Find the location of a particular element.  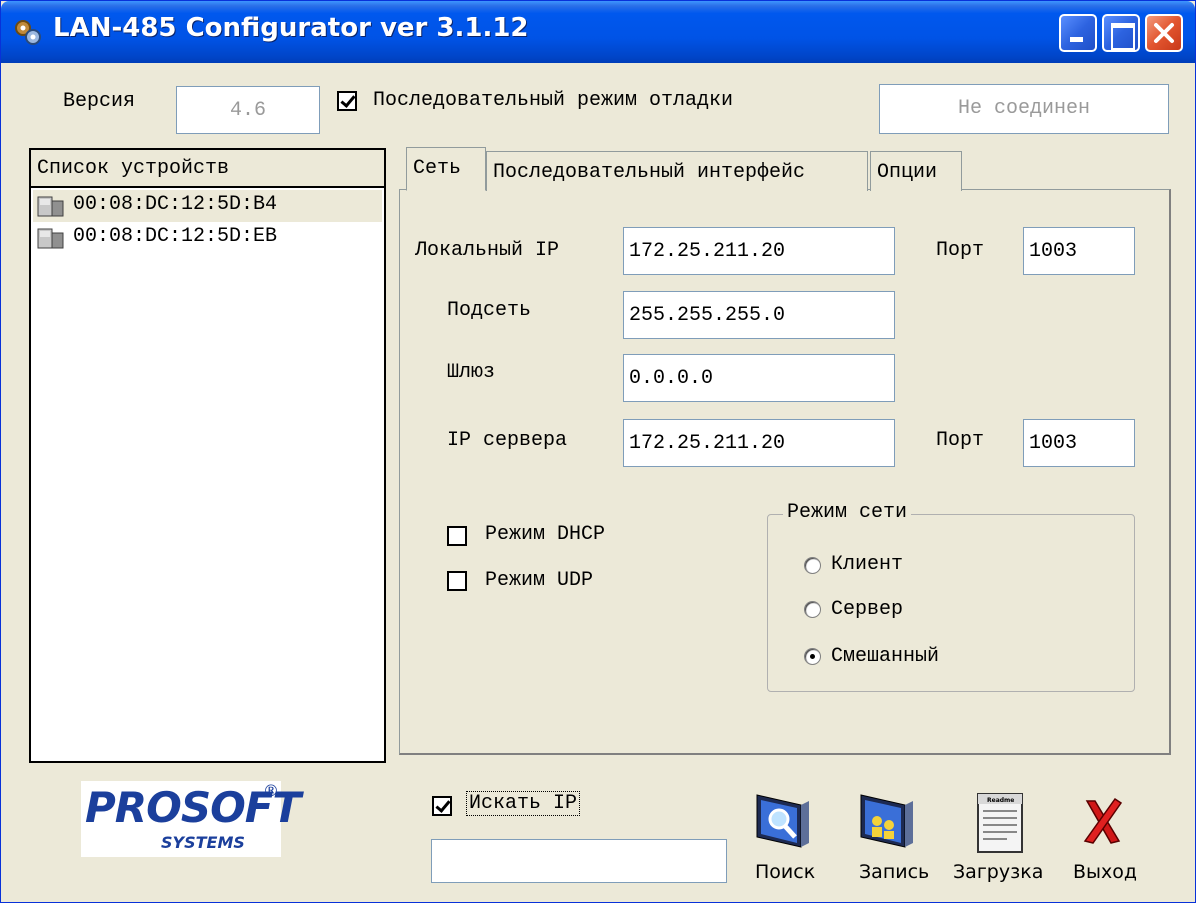

mode-client-label: Клиент is located at coordinates (867, 564).